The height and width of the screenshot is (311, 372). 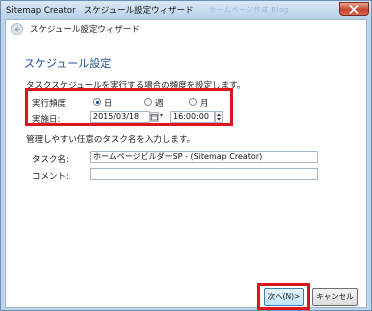 I want to click on close-icon, so click(x=354, y=9).